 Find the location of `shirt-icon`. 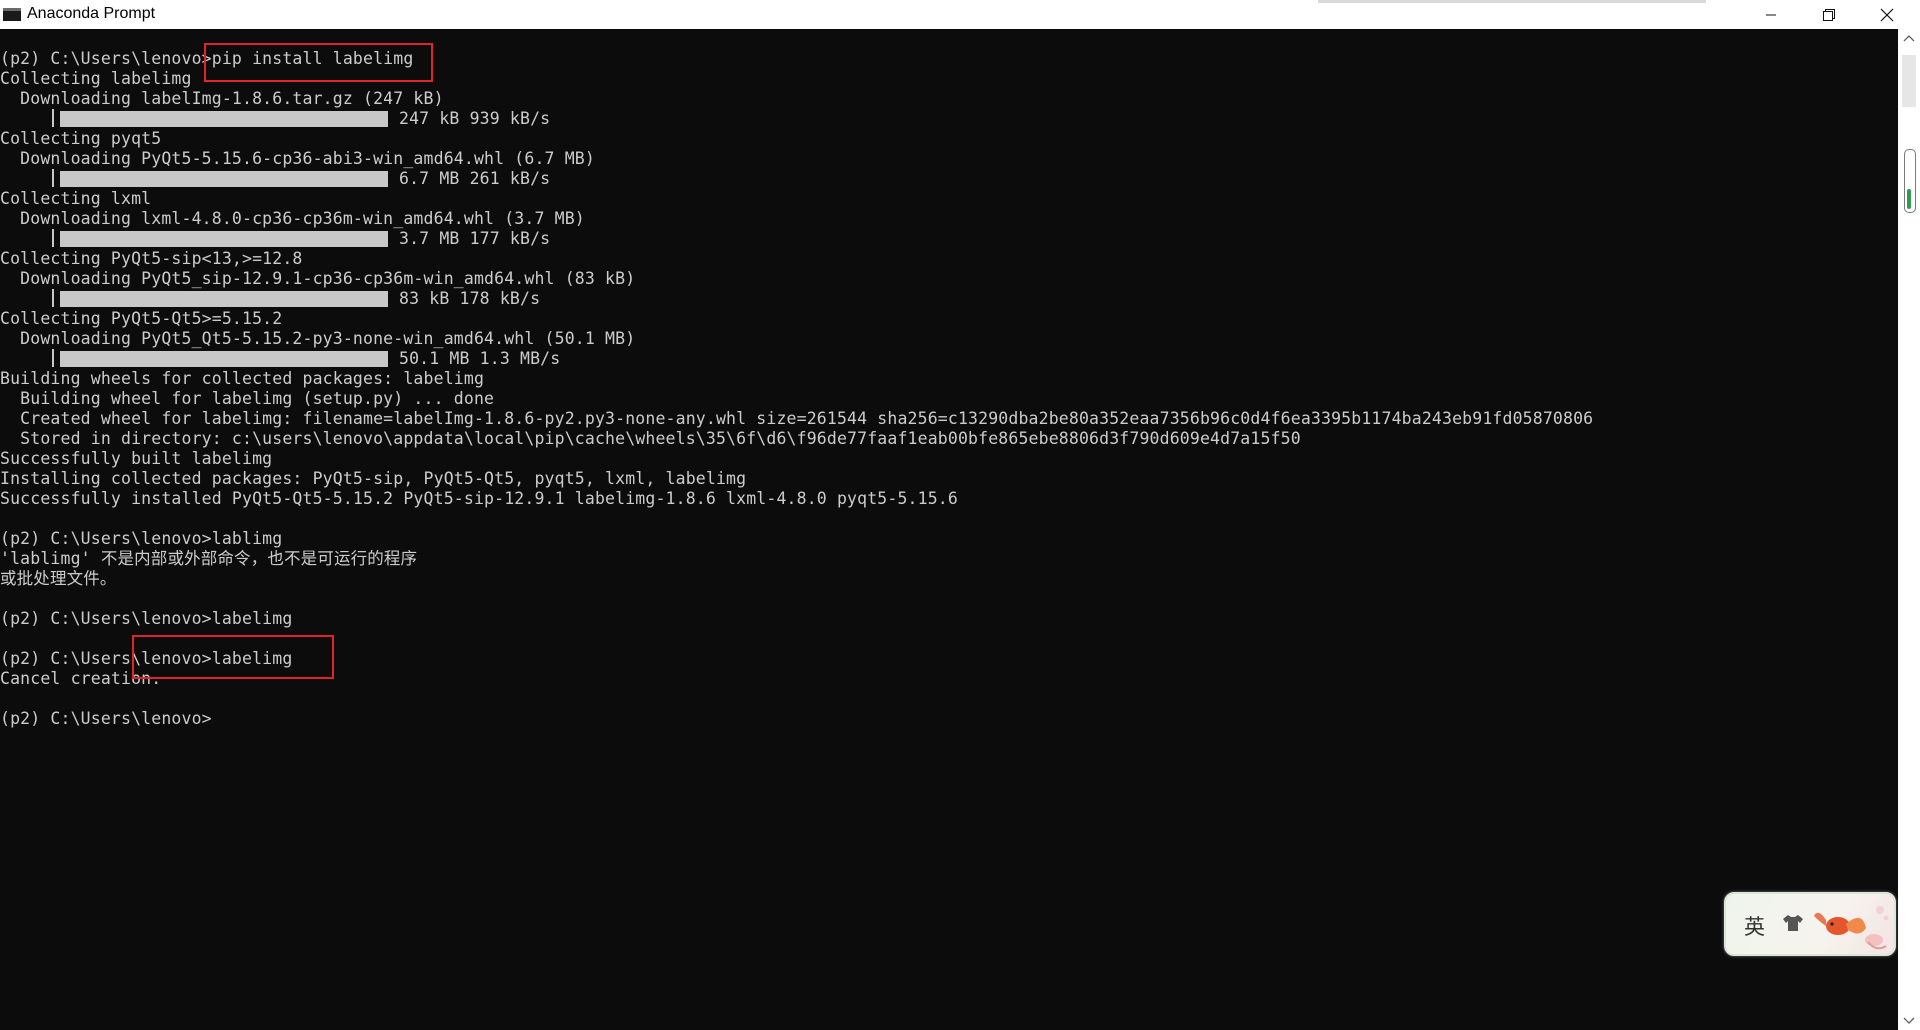

shirt-icon is located at coordinates (1793, 925).